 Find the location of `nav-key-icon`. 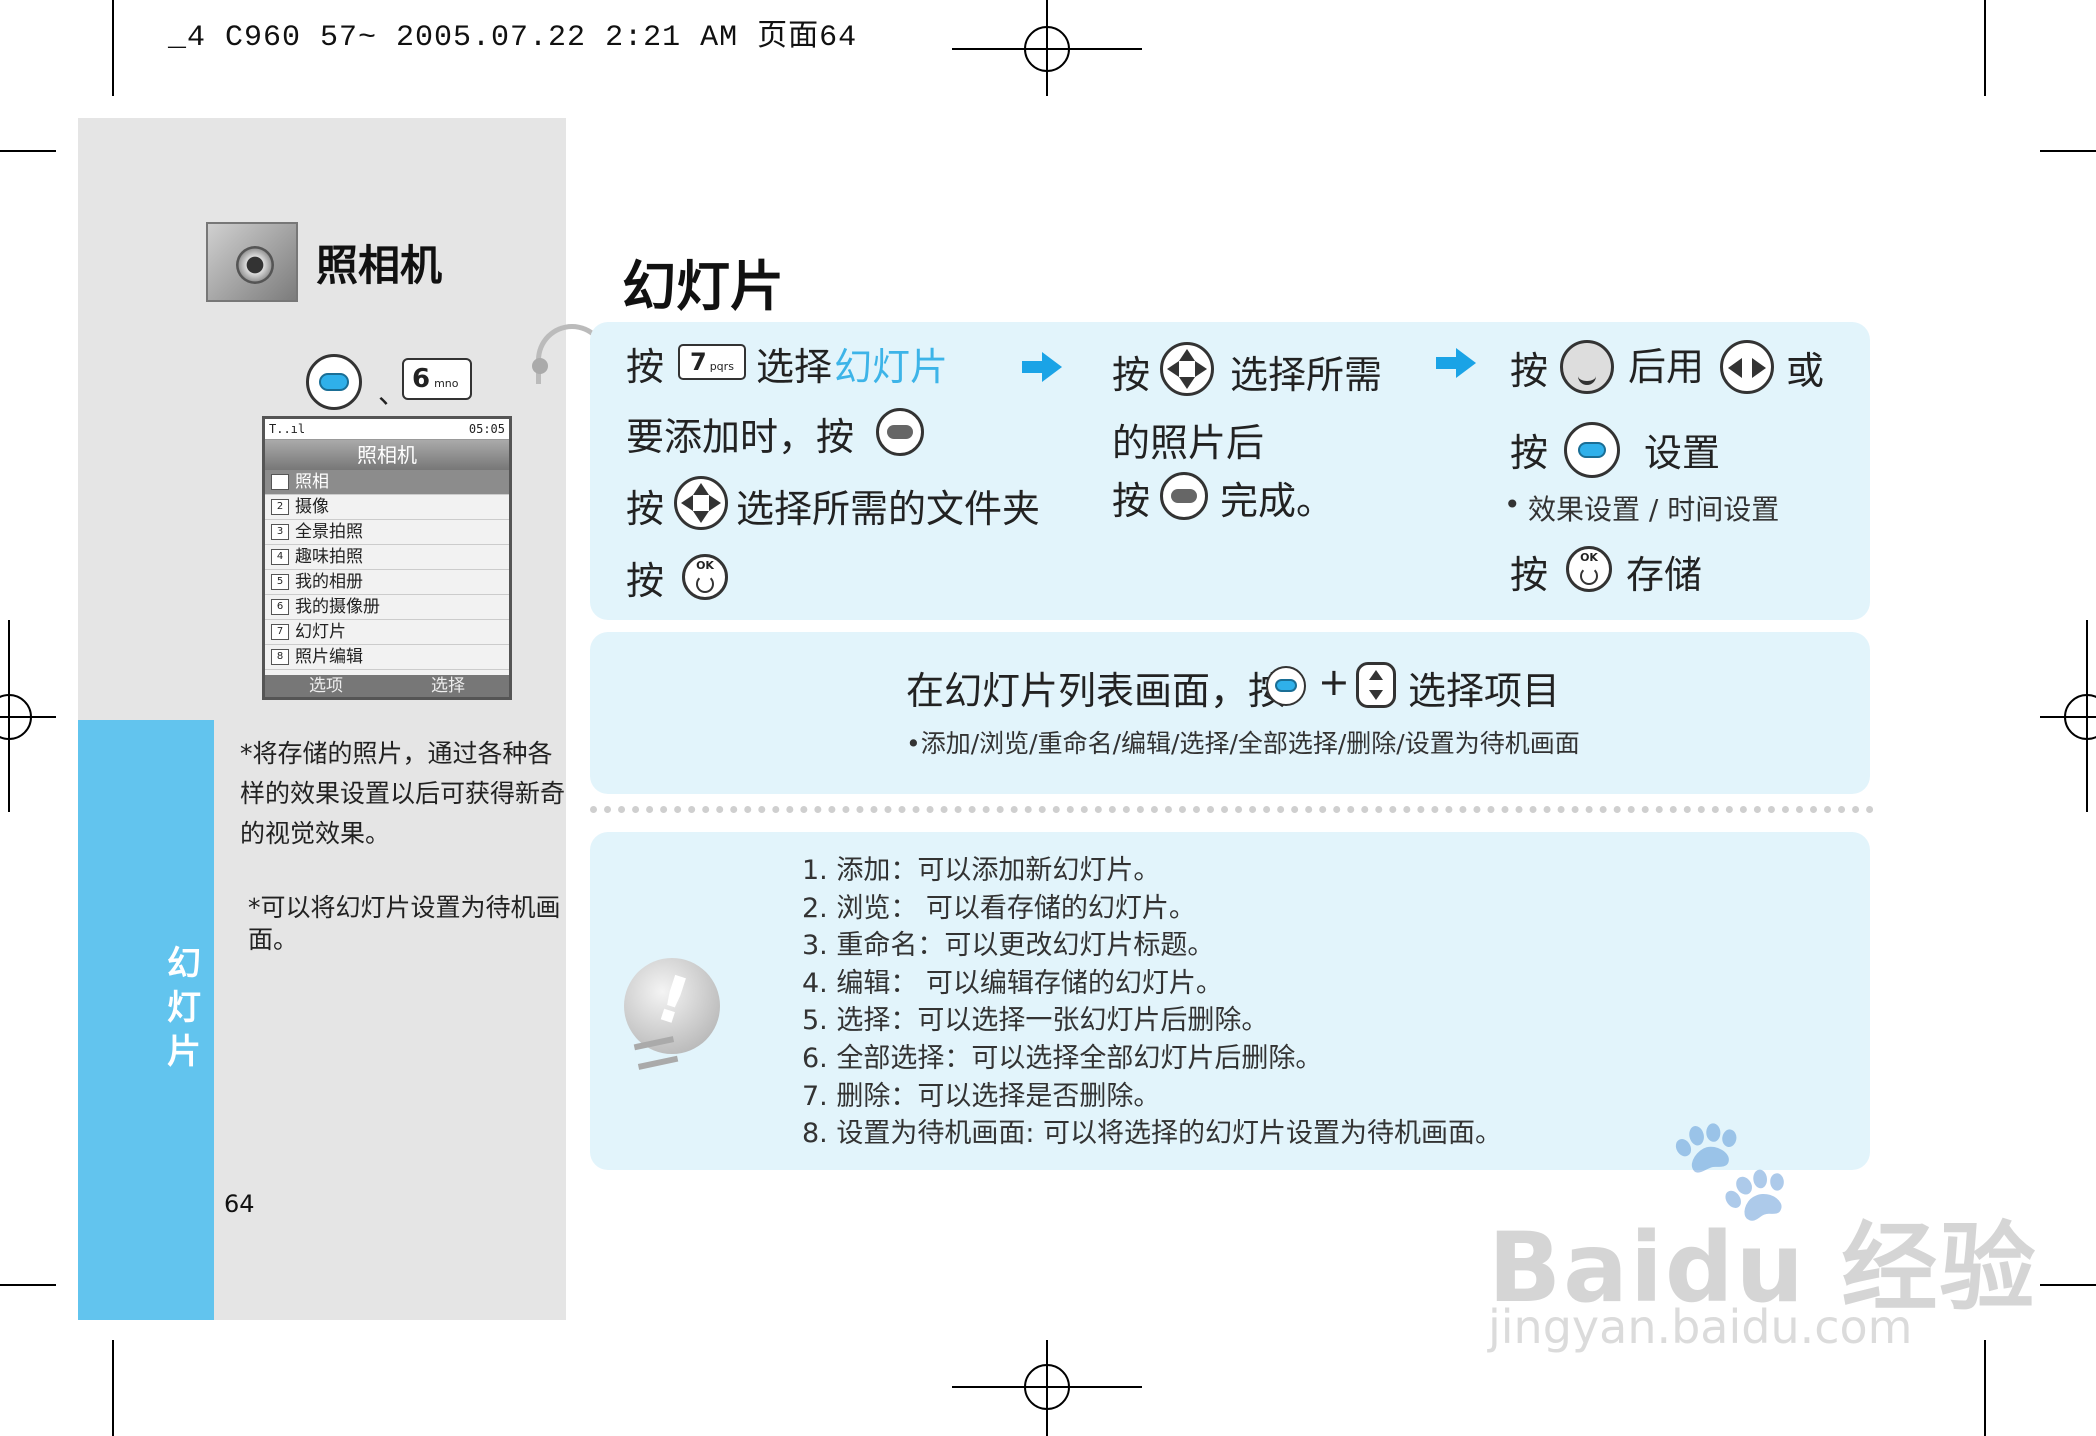

nav-key-icon is located at coordinates (1187, 369).